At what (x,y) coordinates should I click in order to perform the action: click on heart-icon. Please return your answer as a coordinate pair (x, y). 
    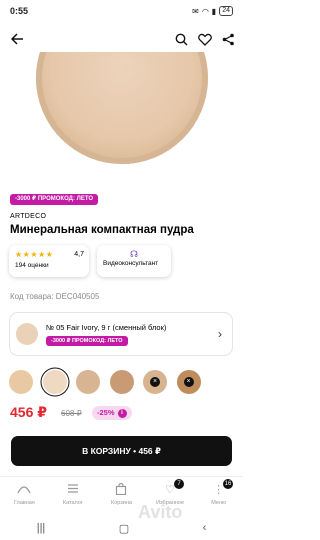
    Looking at the image, I should click on (205, 39).